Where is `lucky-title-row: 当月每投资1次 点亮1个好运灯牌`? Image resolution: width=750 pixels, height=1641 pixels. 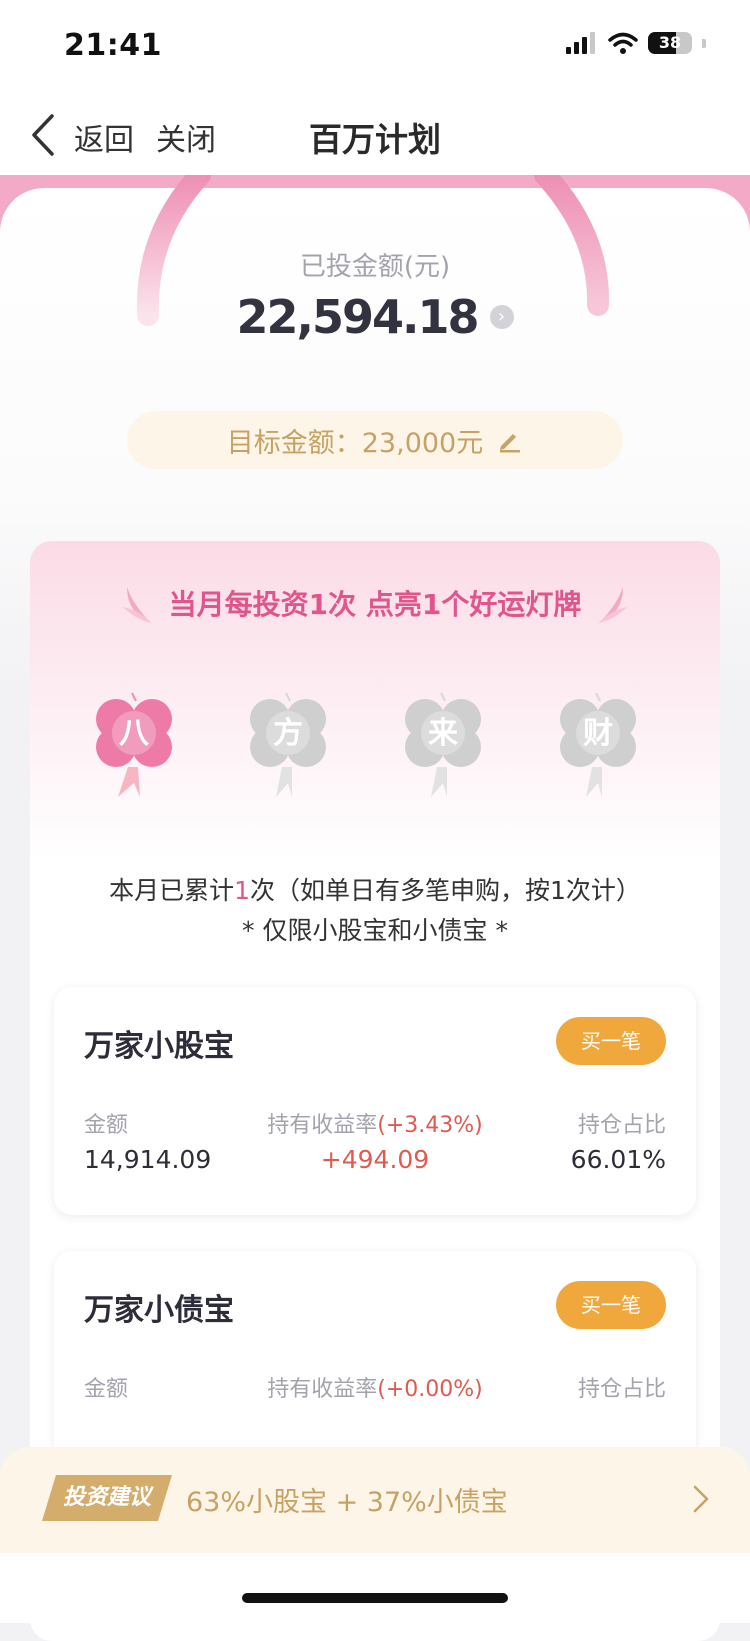
lucky-title-row: 当月每投资1次 点亮1个好运灯牌 is located at coordinates (375, 603).